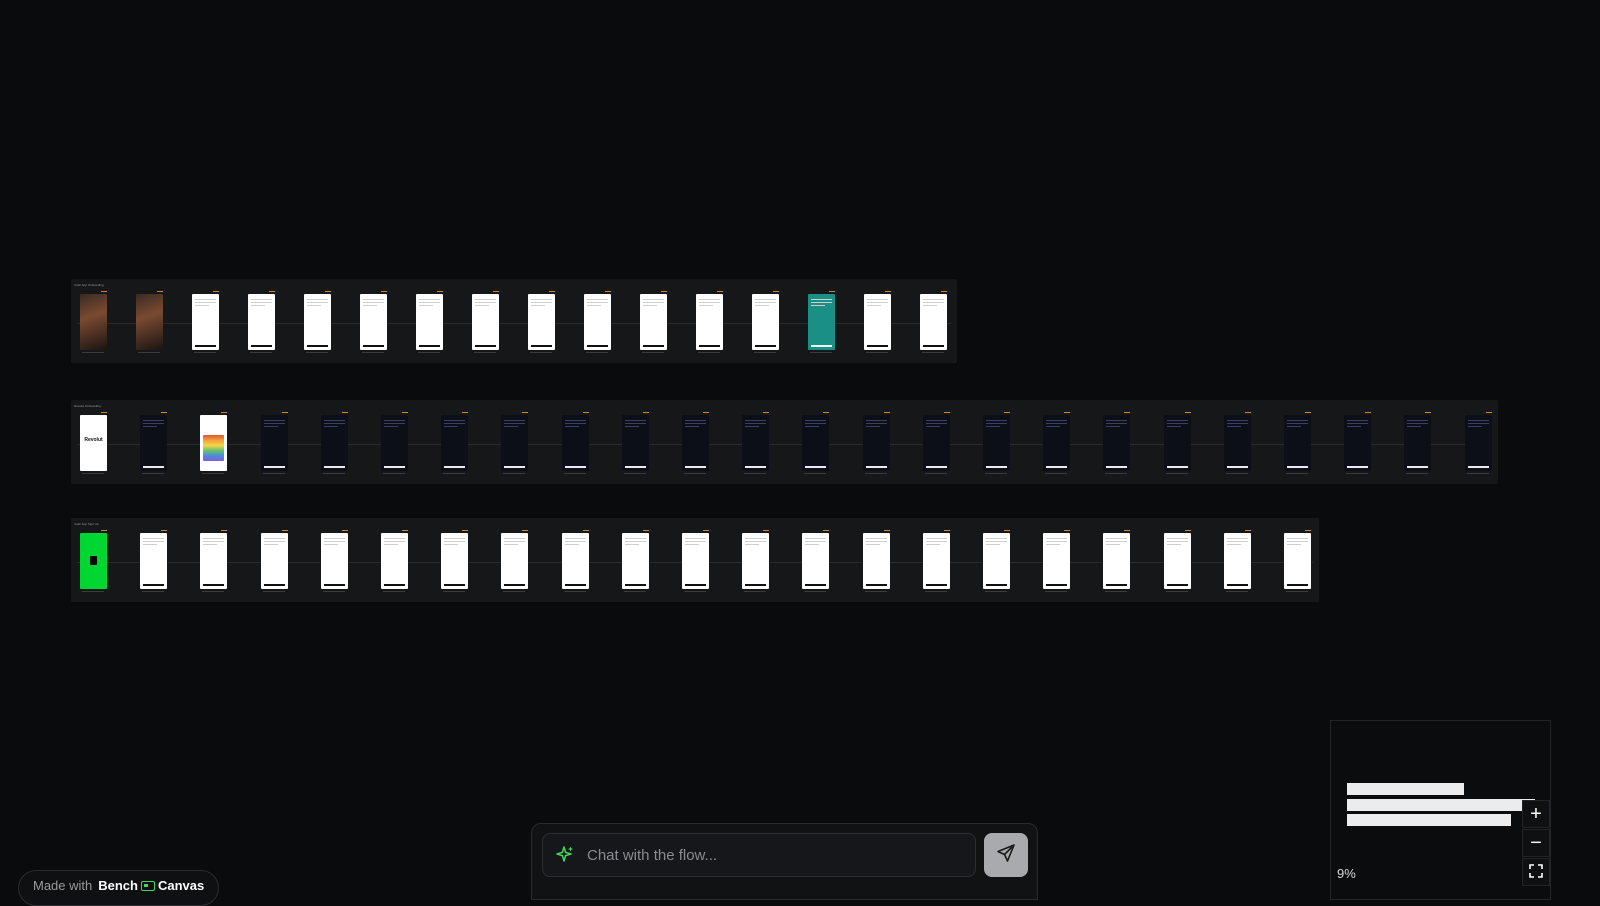 The height and width of the screenshot is (906, 1600). I want to click on cta-bar, so click(1297, 585).